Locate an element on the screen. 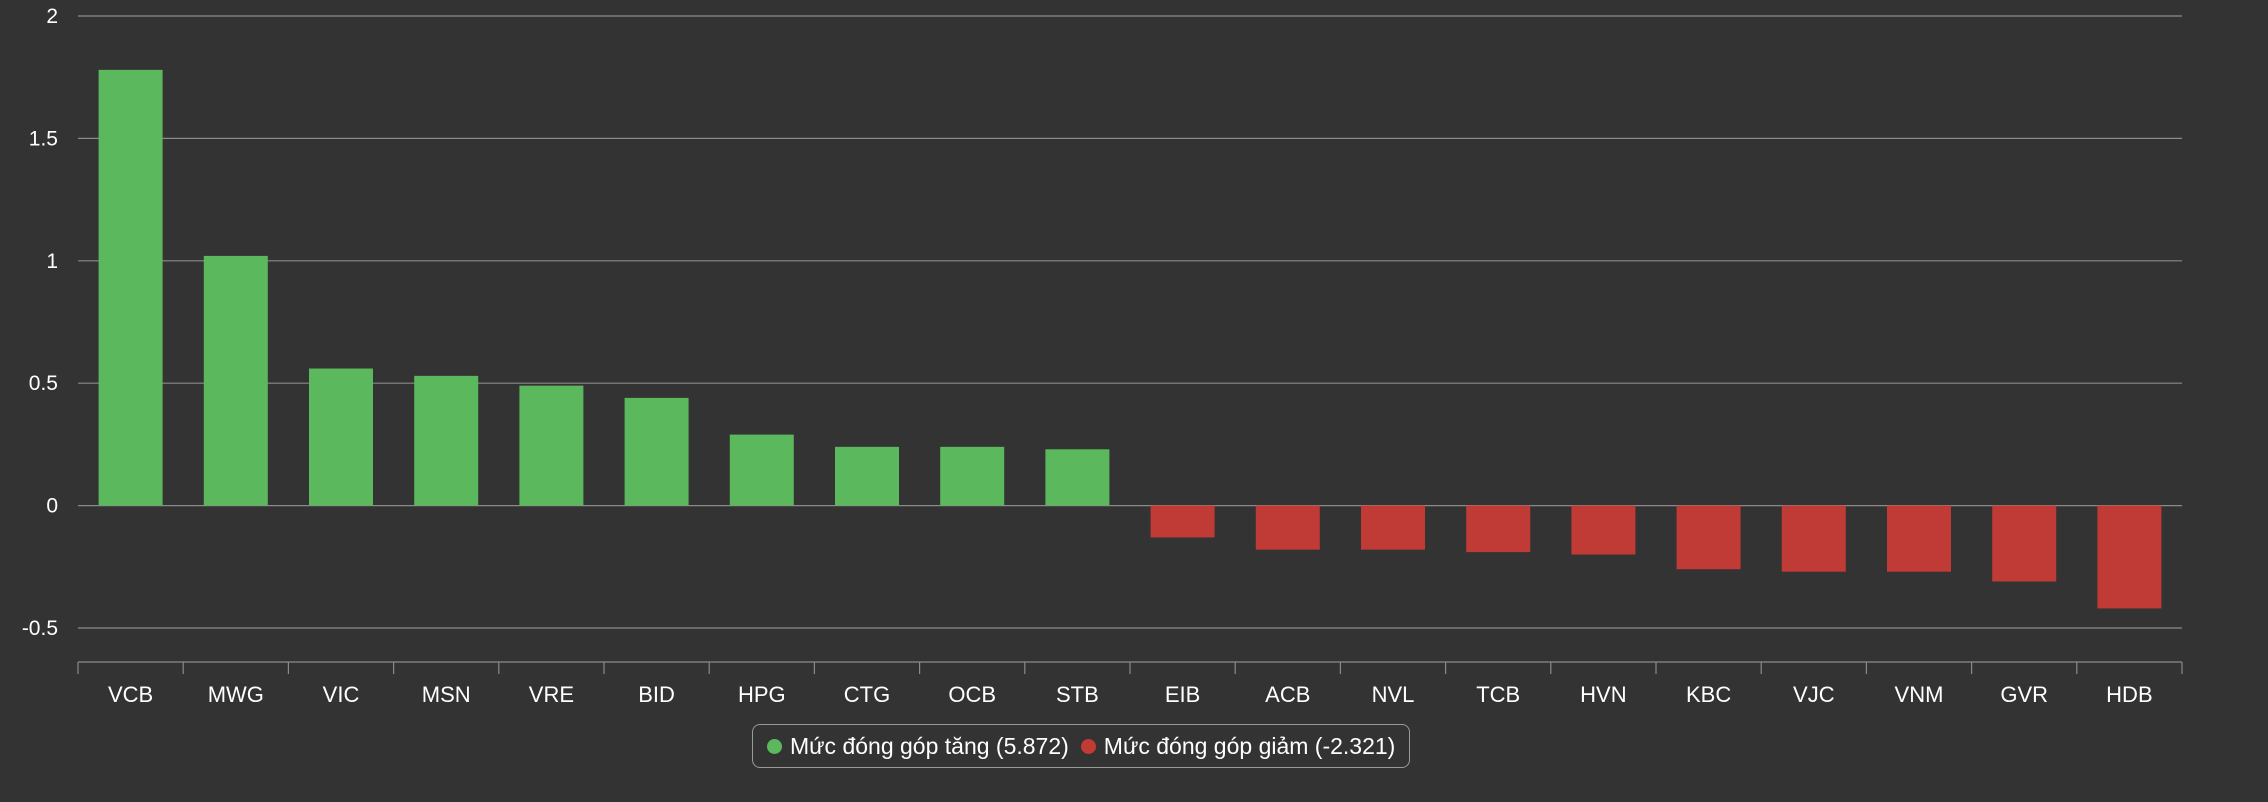 The image size is (2268, 802). x-tick-label: ACB is located at coordinates (1287, 694).